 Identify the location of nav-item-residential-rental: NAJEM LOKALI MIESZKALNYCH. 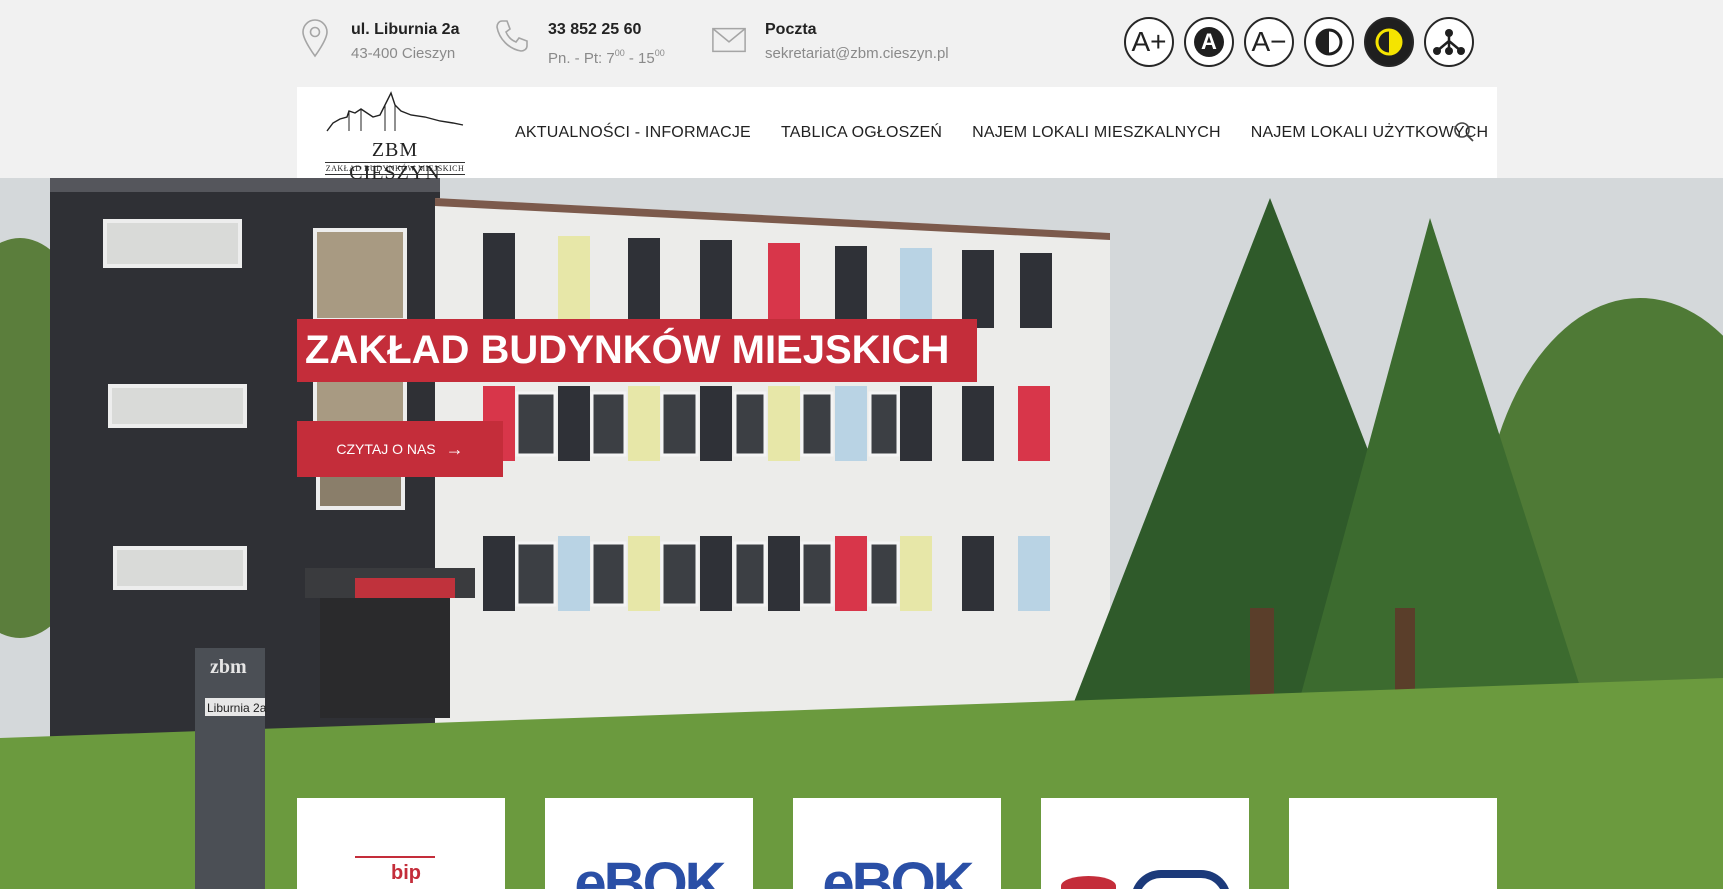
(1096, 133).